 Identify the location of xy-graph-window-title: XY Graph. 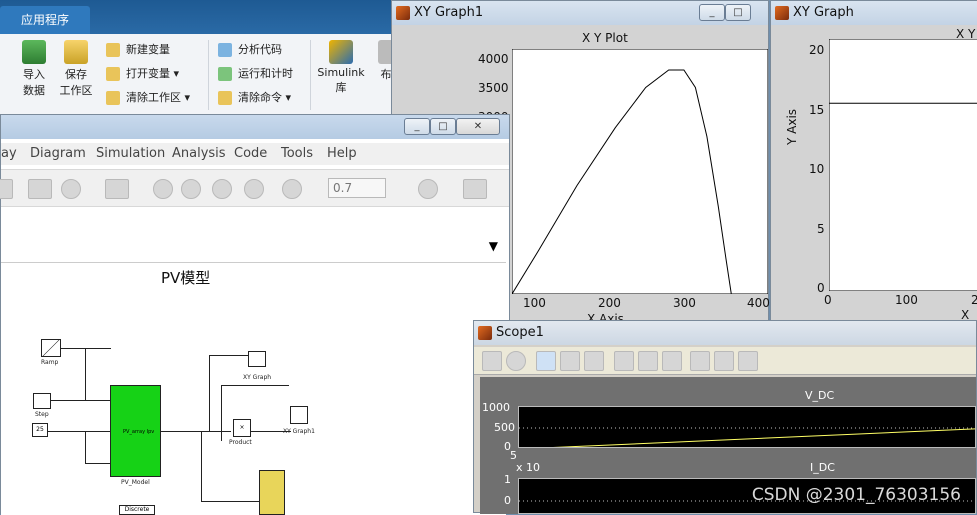
(823, 12).